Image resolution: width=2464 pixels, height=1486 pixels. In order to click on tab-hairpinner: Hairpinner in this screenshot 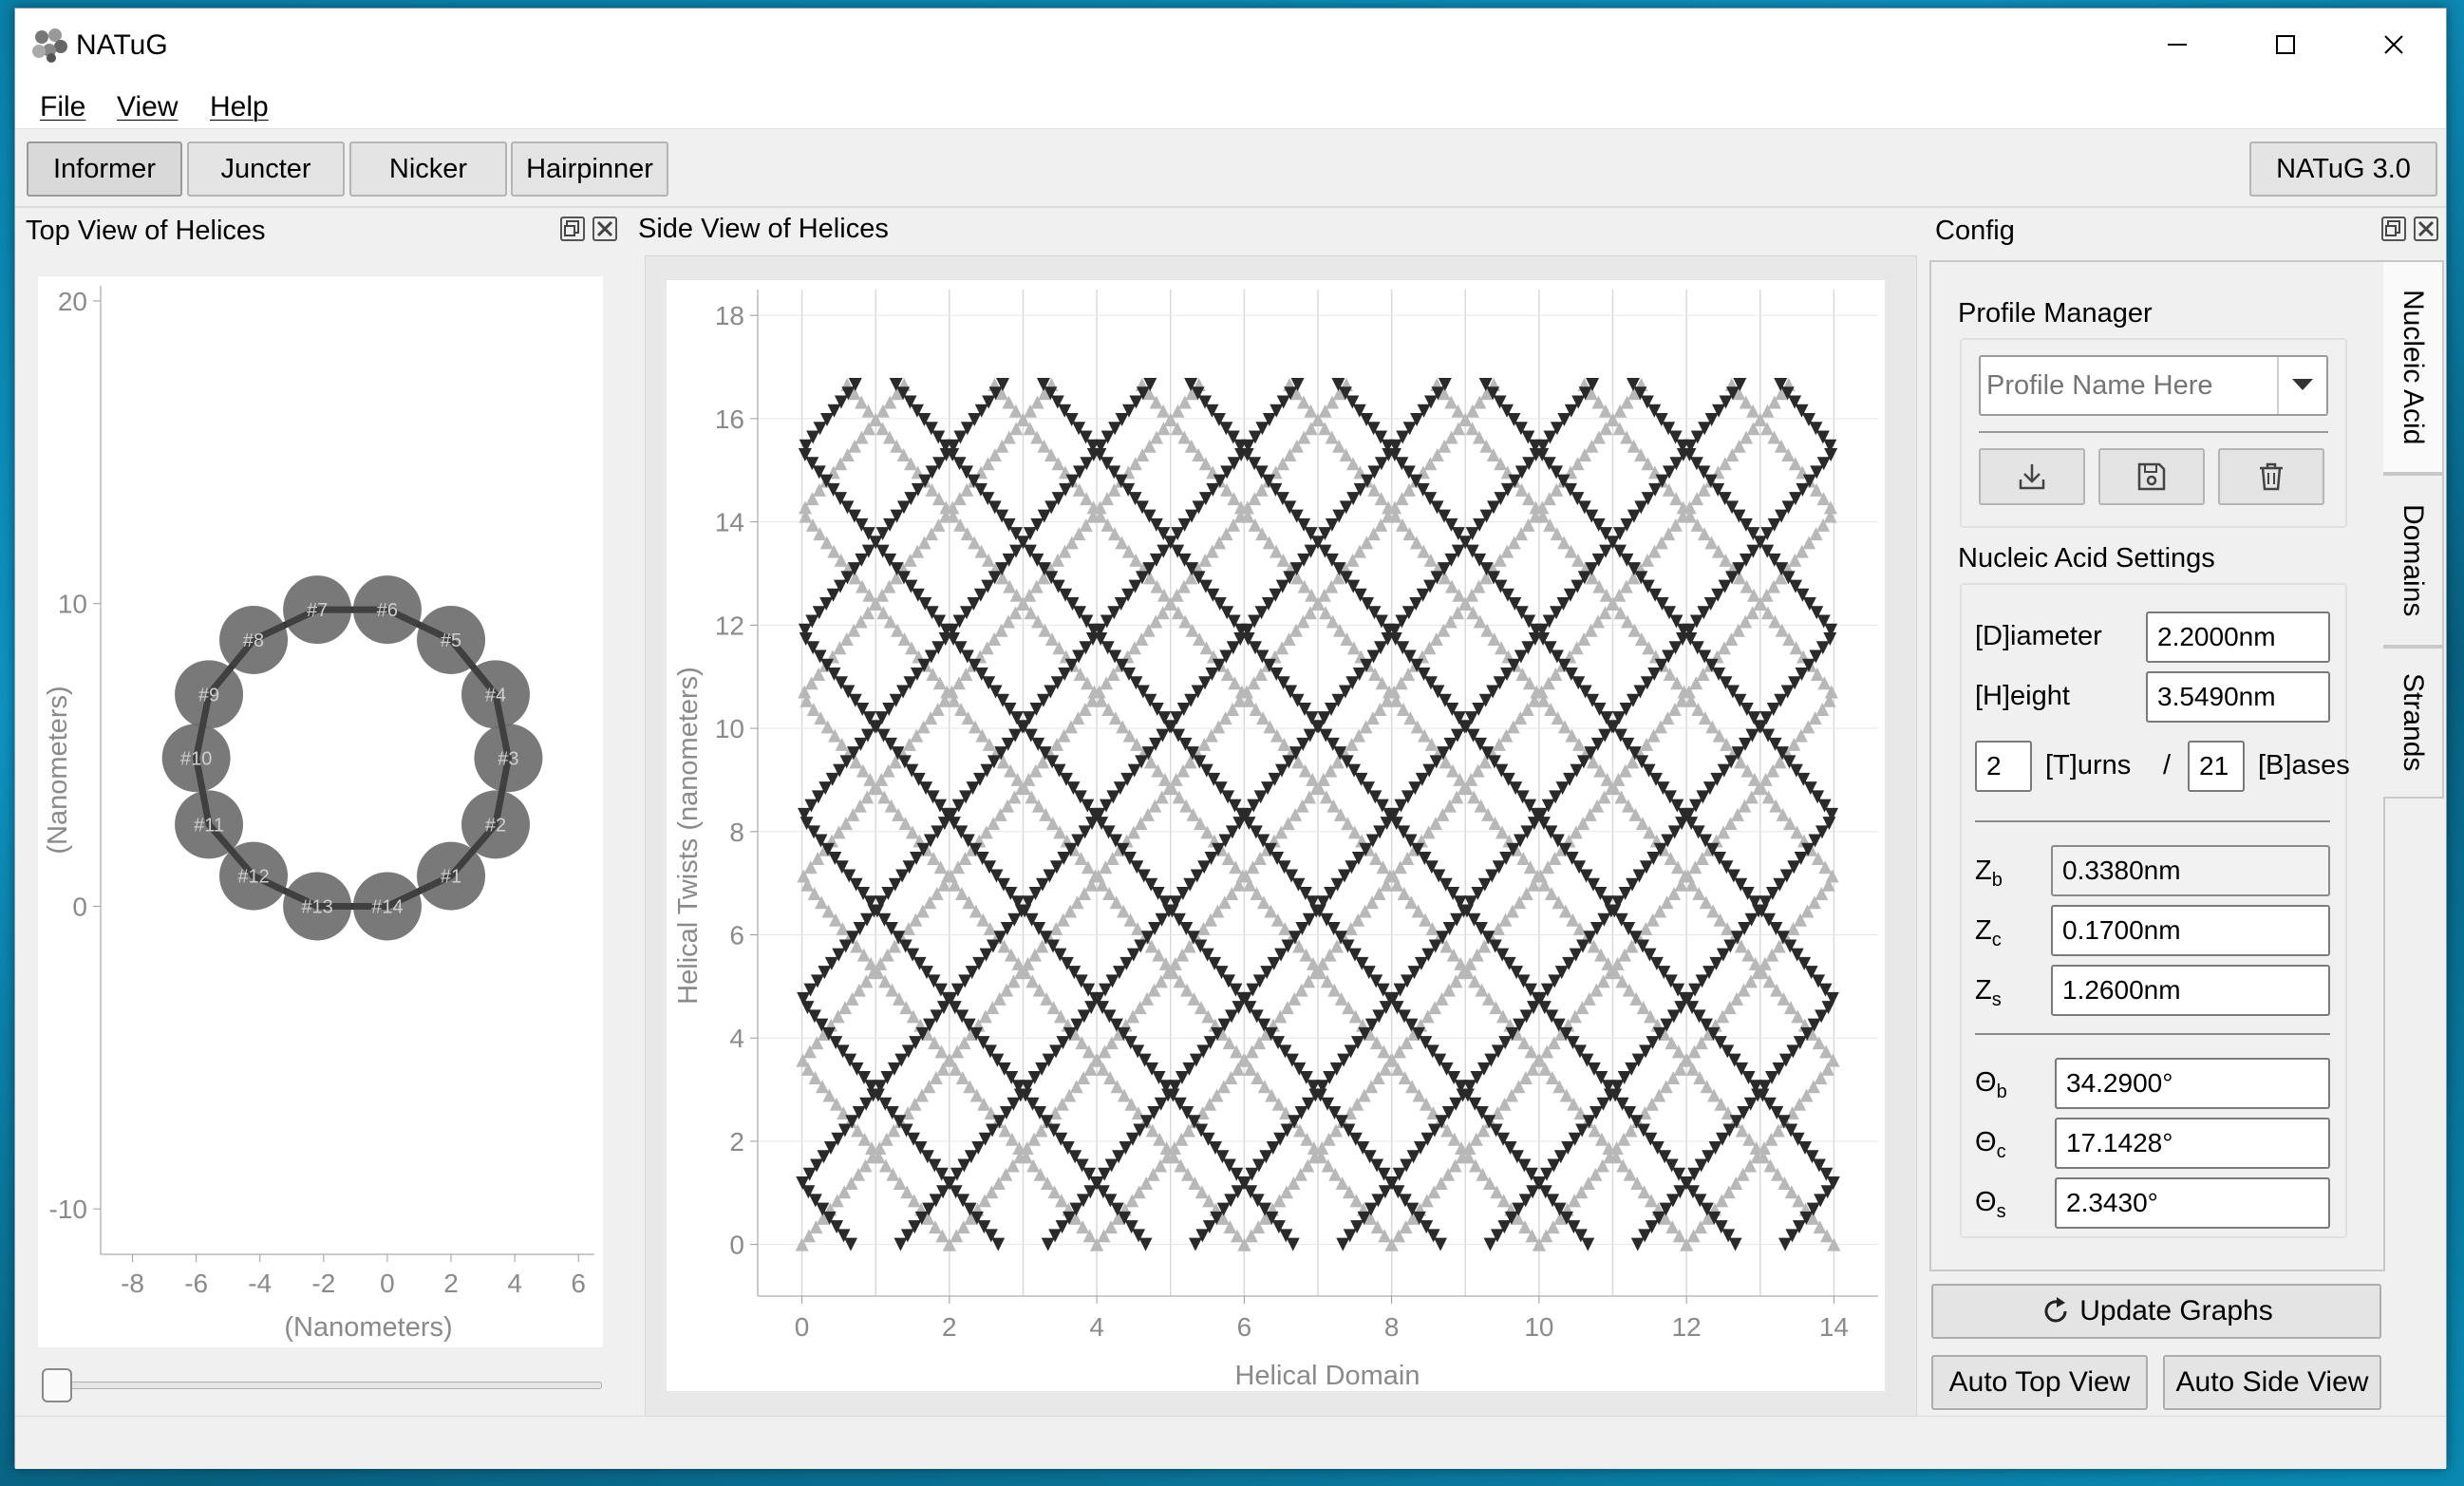, I will do `click(590, 169)`.